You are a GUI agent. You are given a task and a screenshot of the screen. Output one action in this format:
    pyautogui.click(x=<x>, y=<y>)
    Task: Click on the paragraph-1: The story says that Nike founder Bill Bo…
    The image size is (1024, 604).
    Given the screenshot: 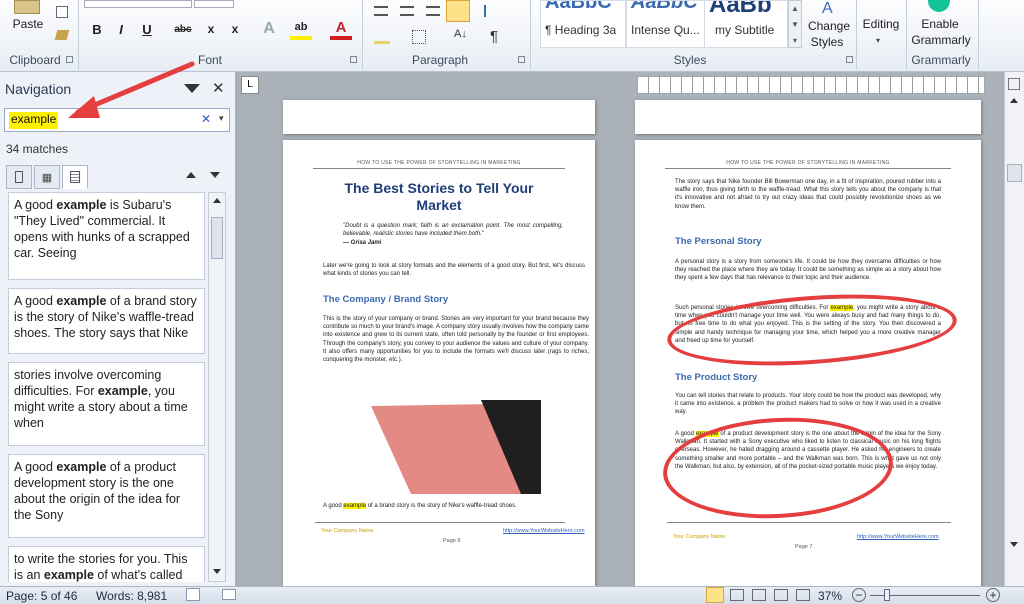 What is the action you would take?
    pyautogui.click(x=808, y=194)
    